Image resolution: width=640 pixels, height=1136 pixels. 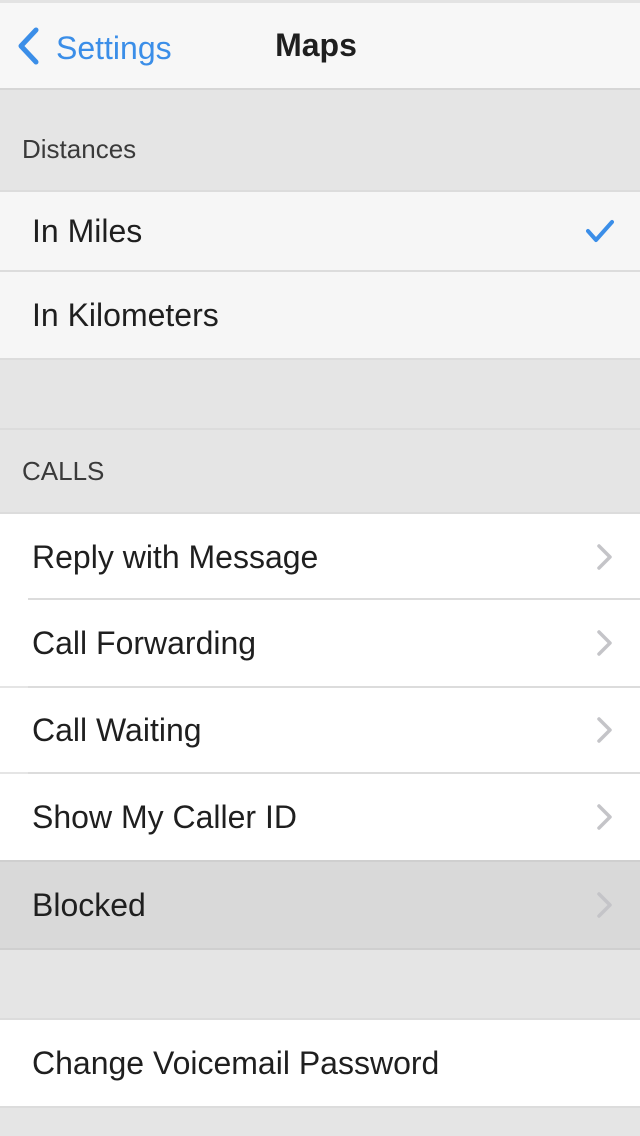 I want to click on change-voicemail-password-row: Change Voicemail Password, so click(x=320, y=1063).